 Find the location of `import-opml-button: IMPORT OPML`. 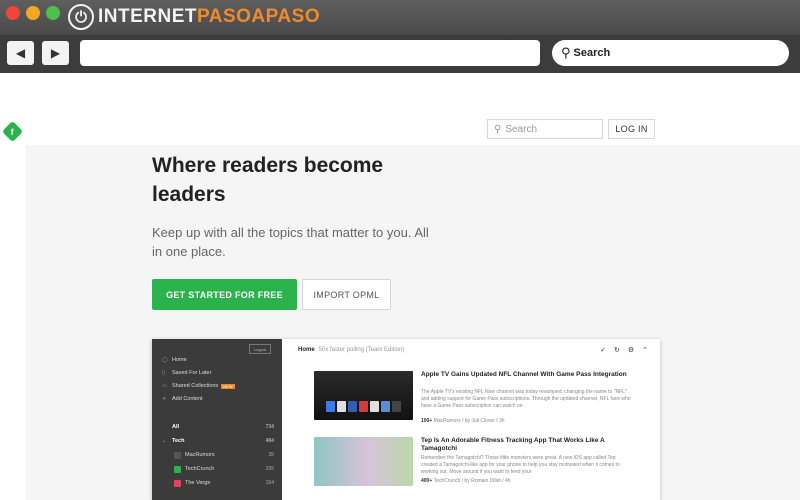

import-opml-button: IMPORT OPML is located at coordinates (346, 294).